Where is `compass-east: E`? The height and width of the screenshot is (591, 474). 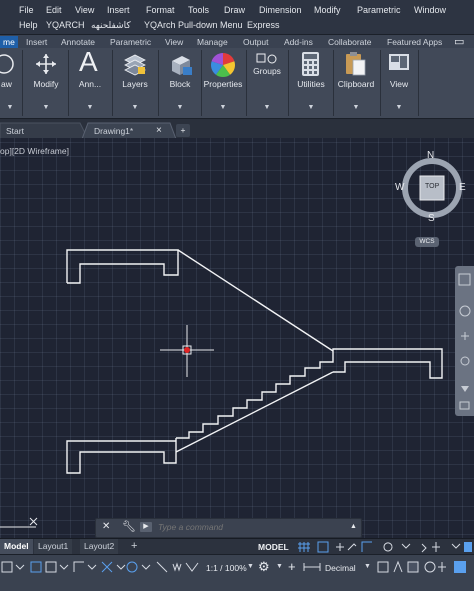 compass-east: E is located at coordinates (462, 187).